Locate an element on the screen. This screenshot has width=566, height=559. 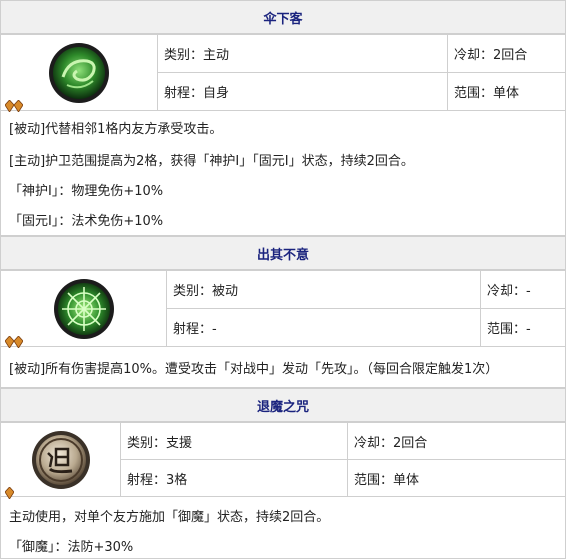
skill-block: 出其不意 is located at coordinates (283, 253).